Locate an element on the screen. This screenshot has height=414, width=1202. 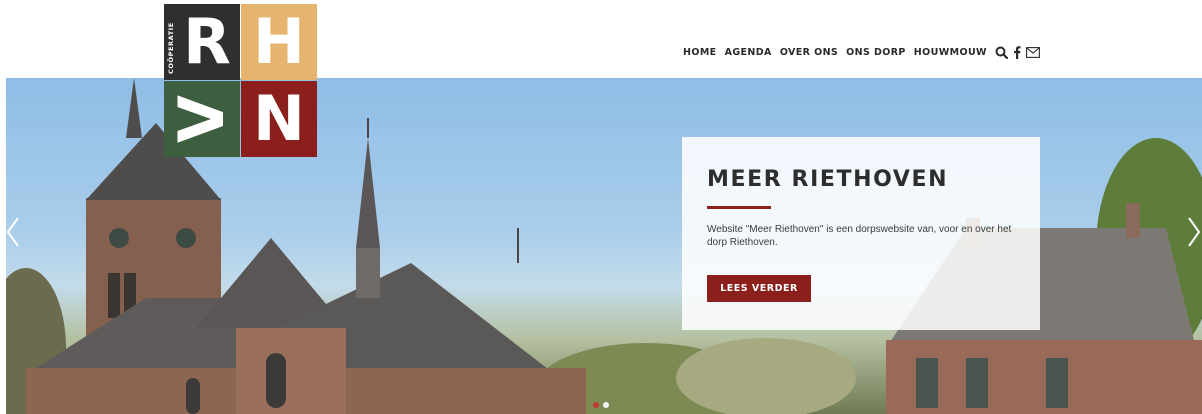
main-navigation: HOME AGENDA OVER ONS ONS DORP HOUWMOUW is located at coordinates (864, 52).